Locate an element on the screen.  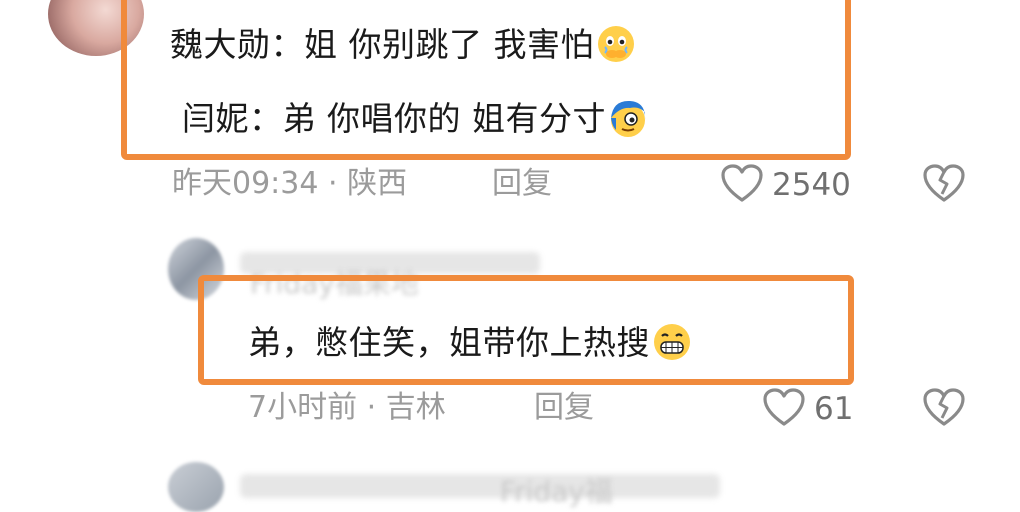
comment-meta: 昨天09:34 · 陕西 is located at coordinates (289, 184).